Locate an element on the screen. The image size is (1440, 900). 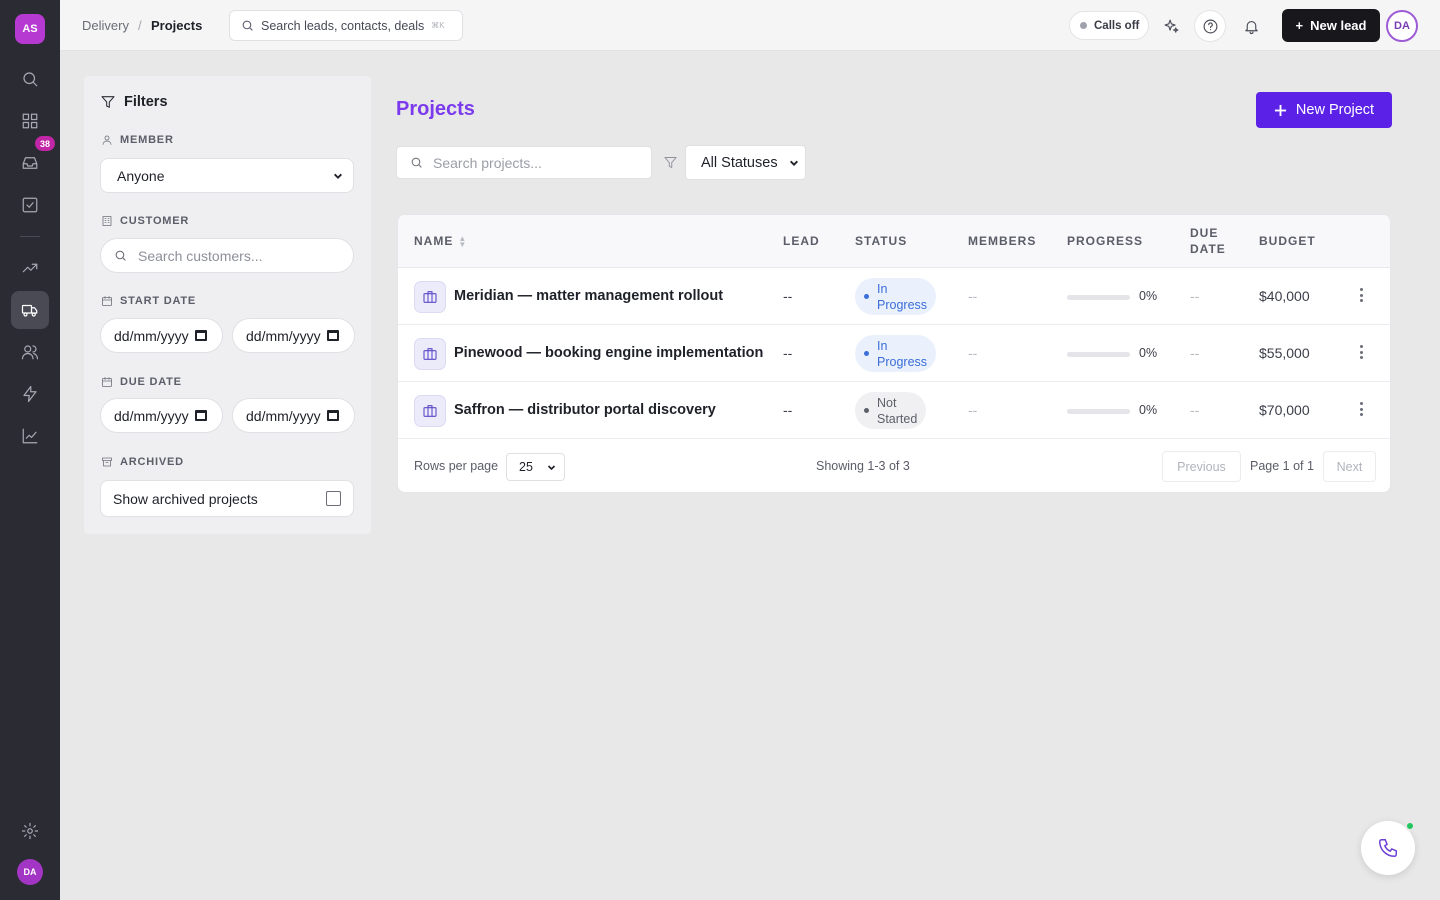
show-archived-toggle: Show archived projects is located at coordinates (227, 498).